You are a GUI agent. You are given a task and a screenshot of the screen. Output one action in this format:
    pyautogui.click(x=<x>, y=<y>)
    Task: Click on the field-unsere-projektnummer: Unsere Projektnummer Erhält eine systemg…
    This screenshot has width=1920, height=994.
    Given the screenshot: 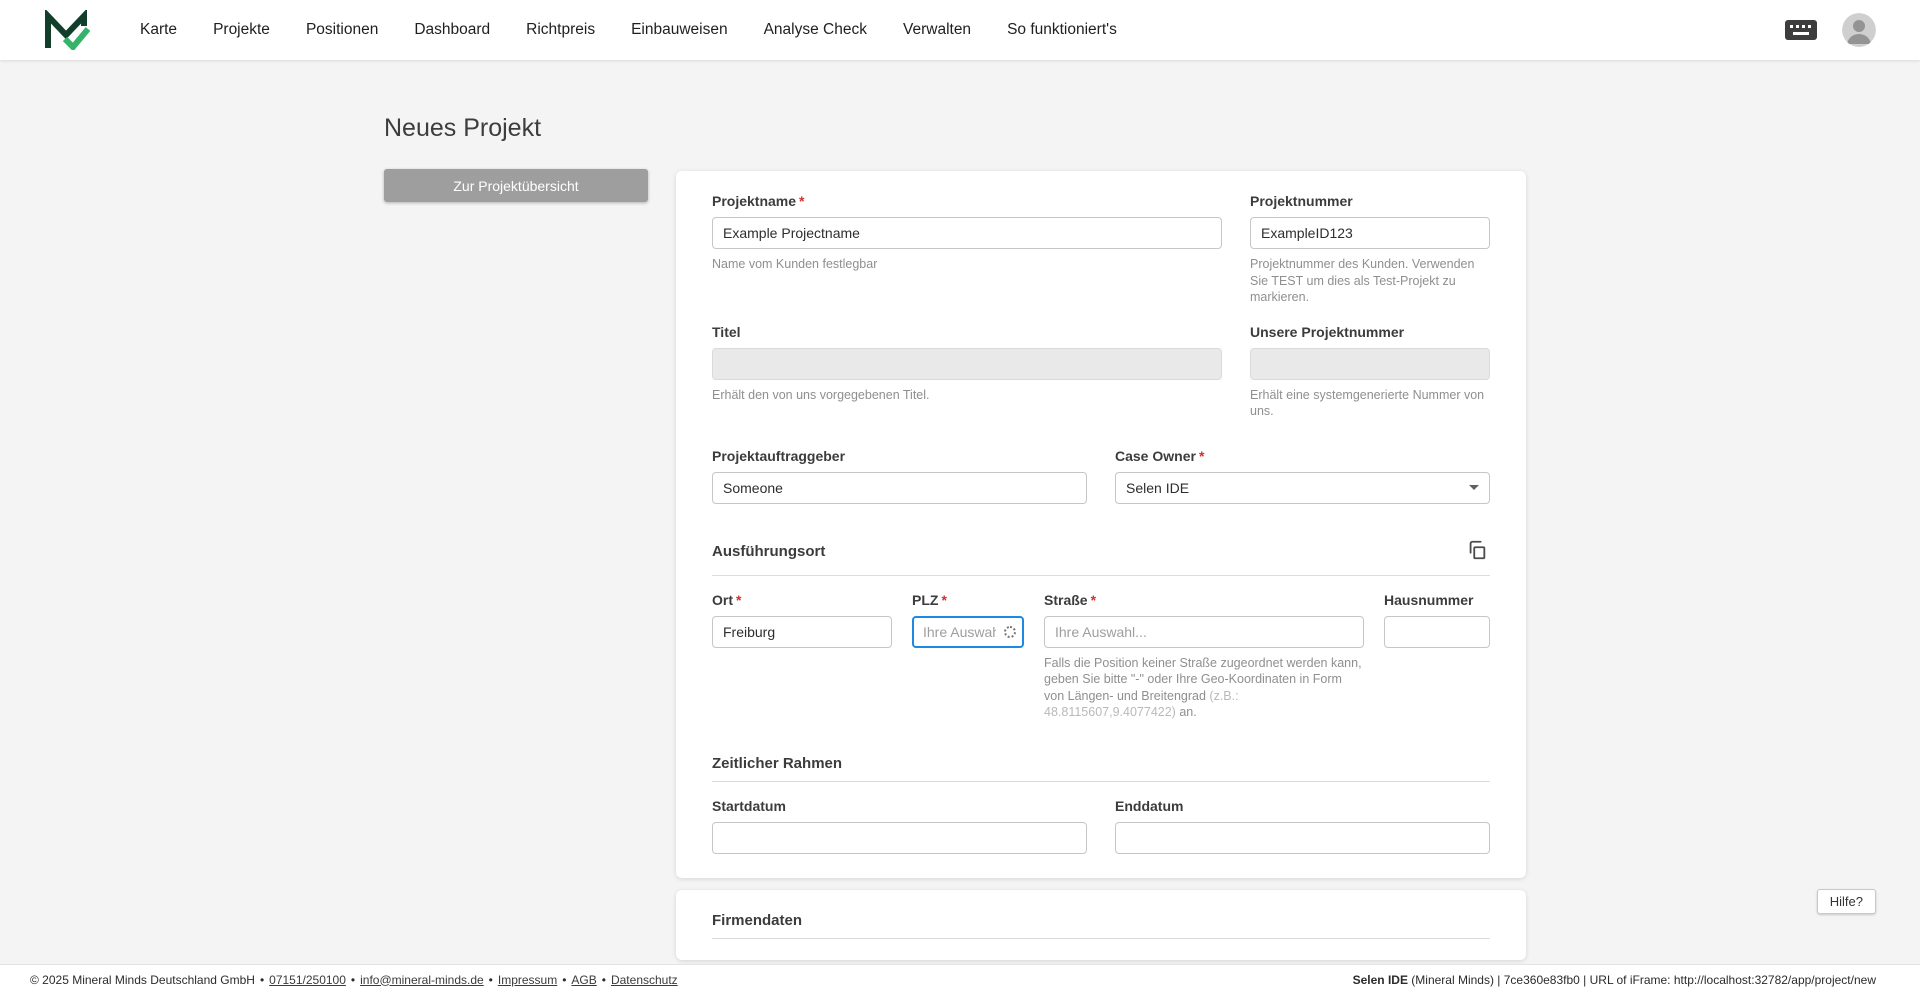 What is the action you would take?
    pyautogui.click(x=1370, y=372)
    